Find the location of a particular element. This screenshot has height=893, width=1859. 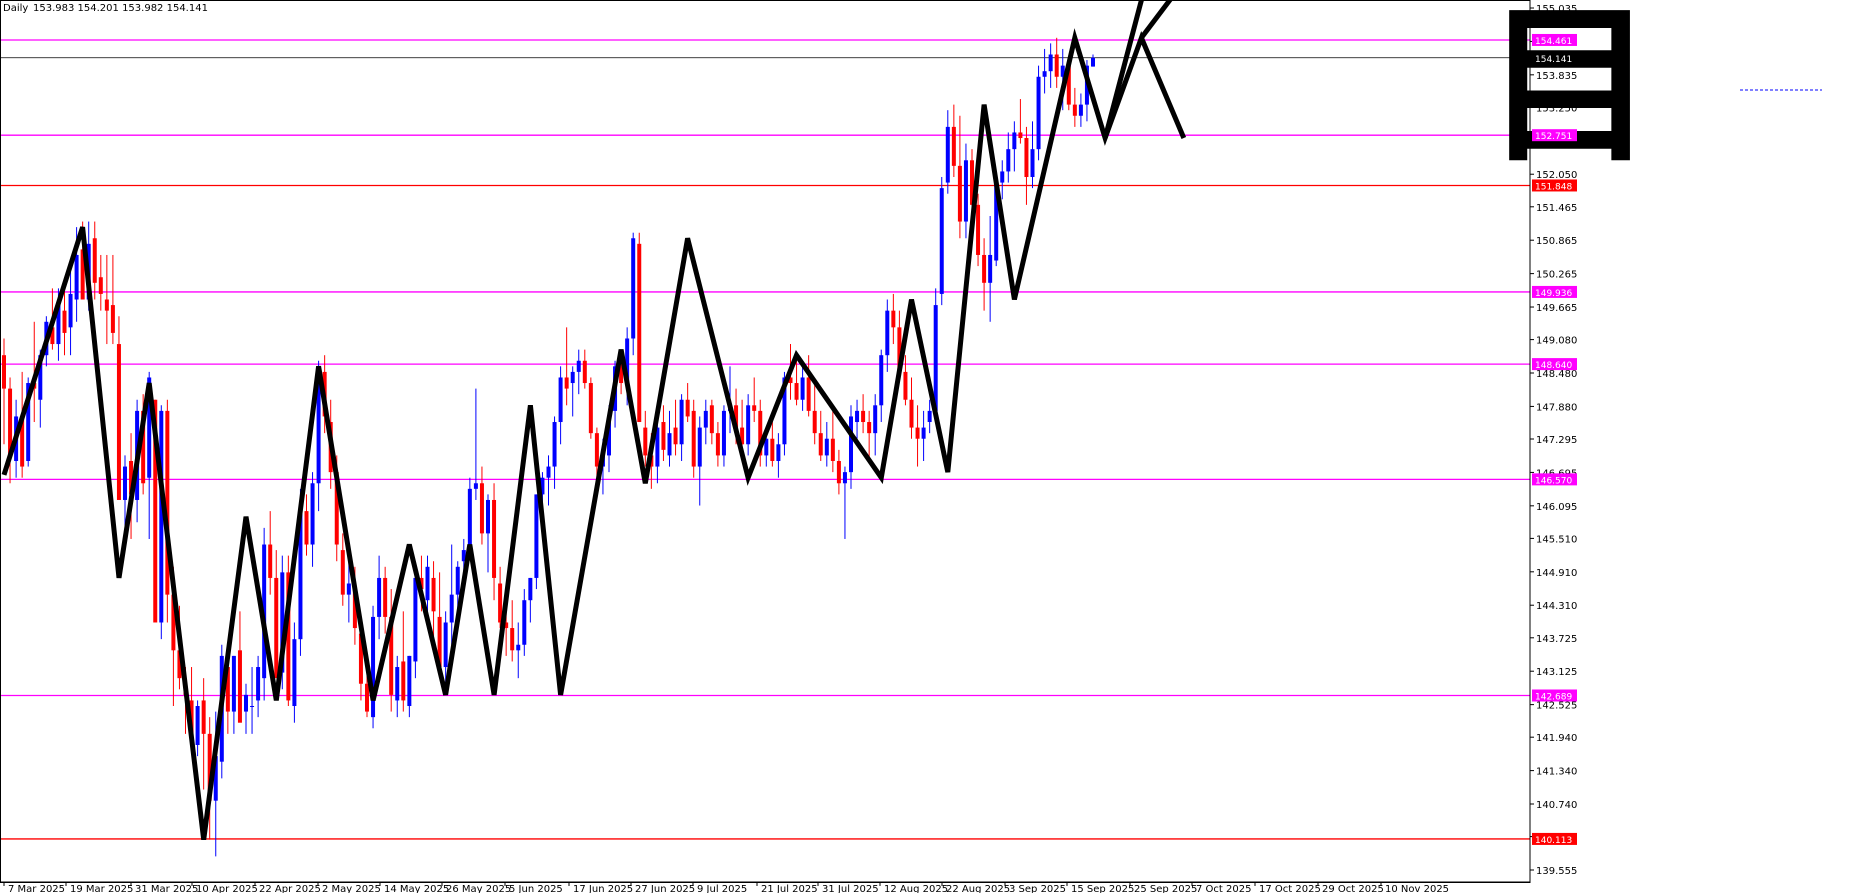

price-tick-label-23: 141.340 is located at coordinates (1556, 772).